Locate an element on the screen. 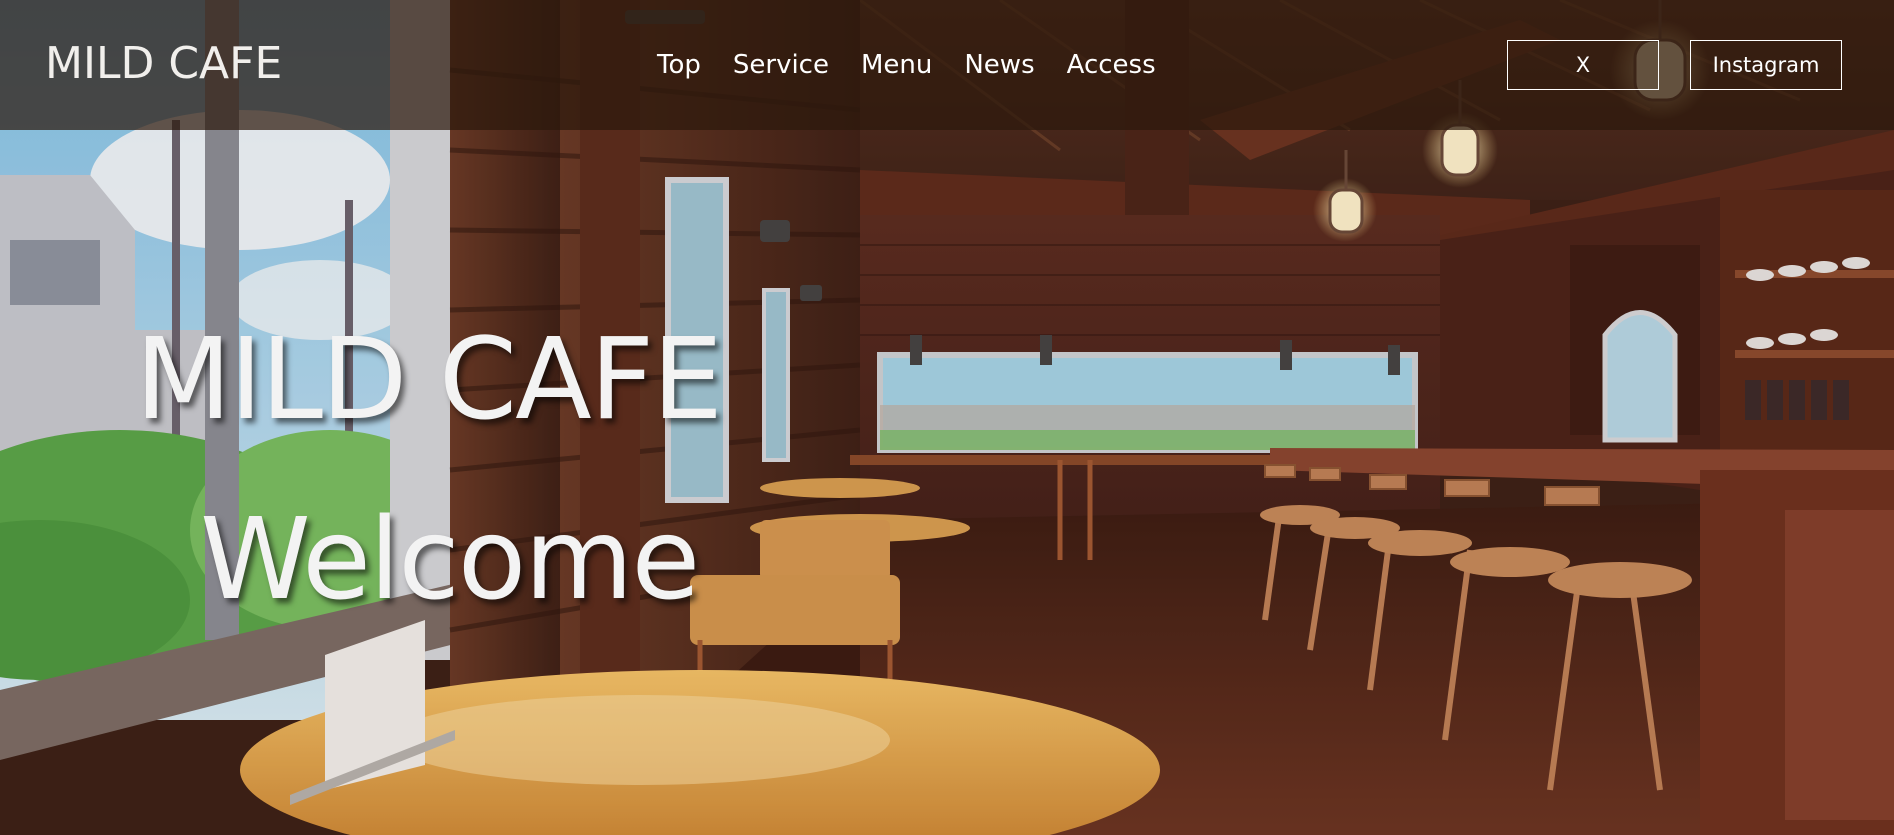  hero-subtitle: Welcome is located at coordinates (450, 560).